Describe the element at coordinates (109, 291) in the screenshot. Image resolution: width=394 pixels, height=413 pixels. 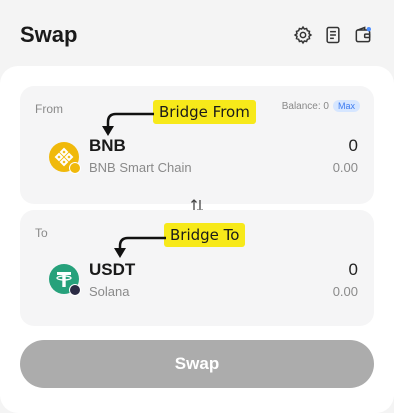
I see `to-token-chain: Solana` at that location.